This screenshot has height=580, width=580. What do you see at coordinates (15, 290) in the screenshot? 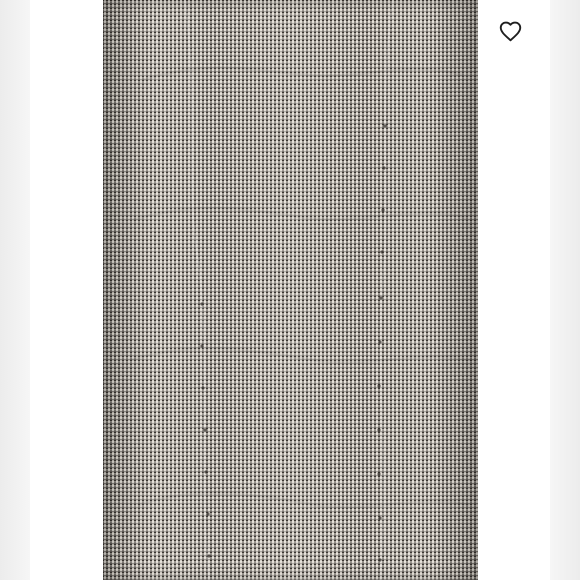
I see `left-gallery-edge` at bounding box center [15, 290].